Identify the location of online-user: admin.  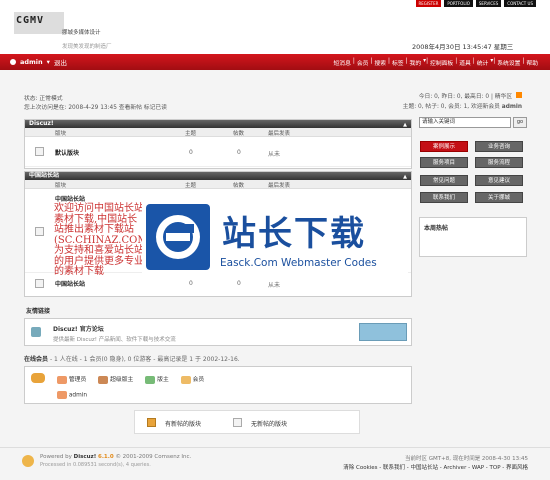
(72, 395).